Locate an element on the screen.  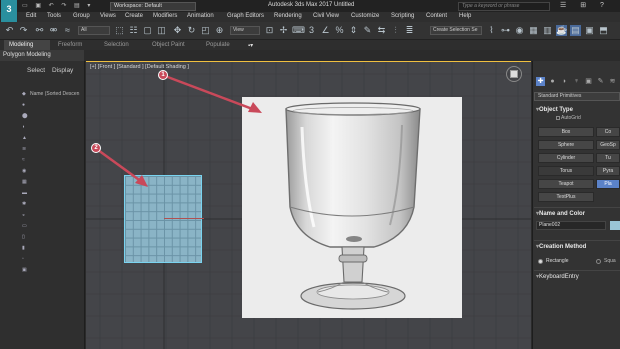
shapes-icon: ◗ is located at coordinates (564, 81).